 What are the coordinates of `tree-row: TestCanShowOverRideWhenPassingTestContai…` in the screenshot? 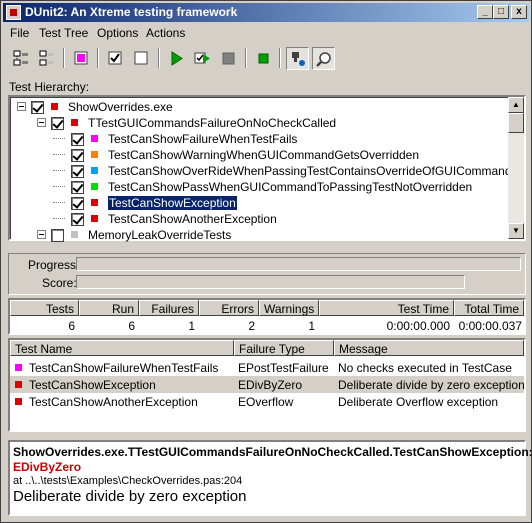 It's located at (261, 171).